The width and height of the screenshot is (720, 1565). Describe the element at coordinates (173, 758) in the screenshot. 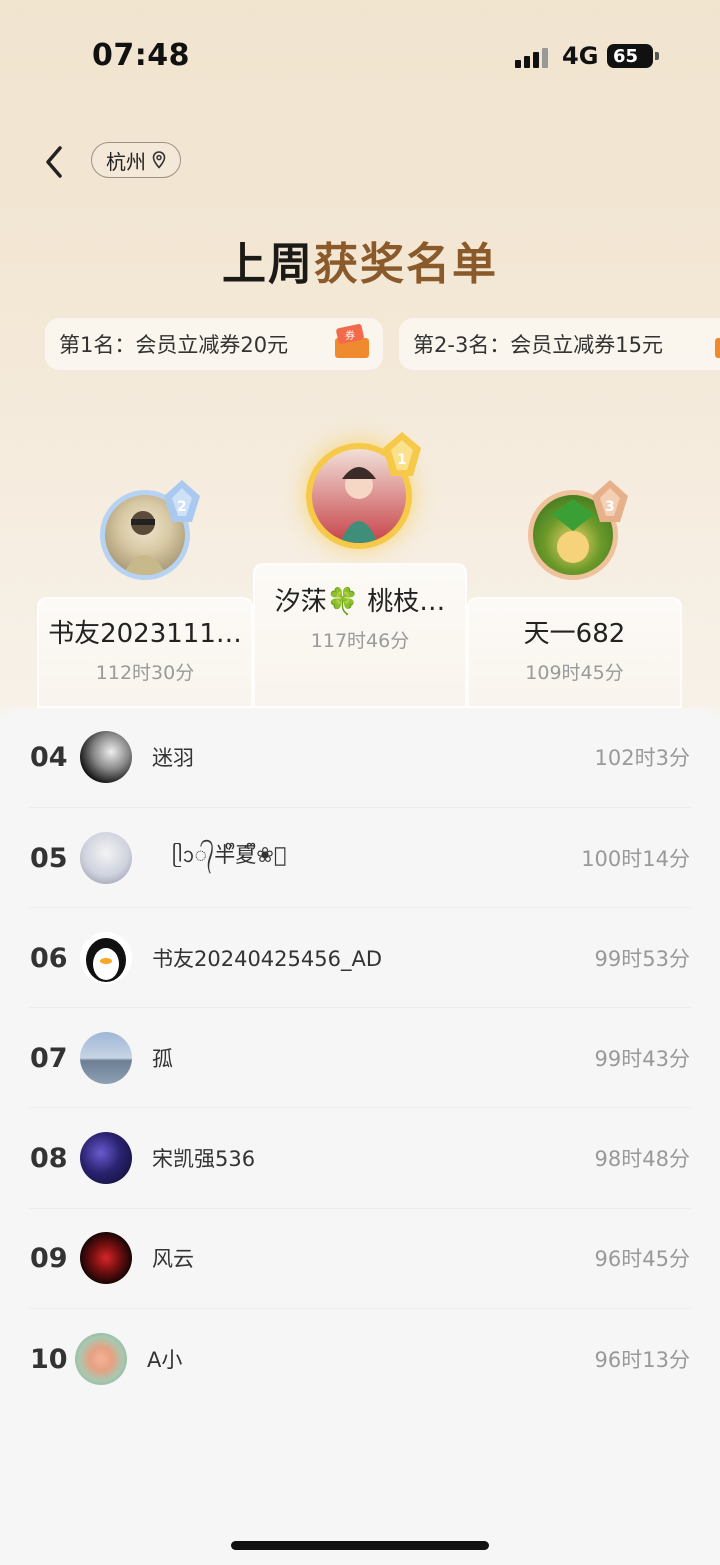

I see `user-name: 迷羽` at that location.